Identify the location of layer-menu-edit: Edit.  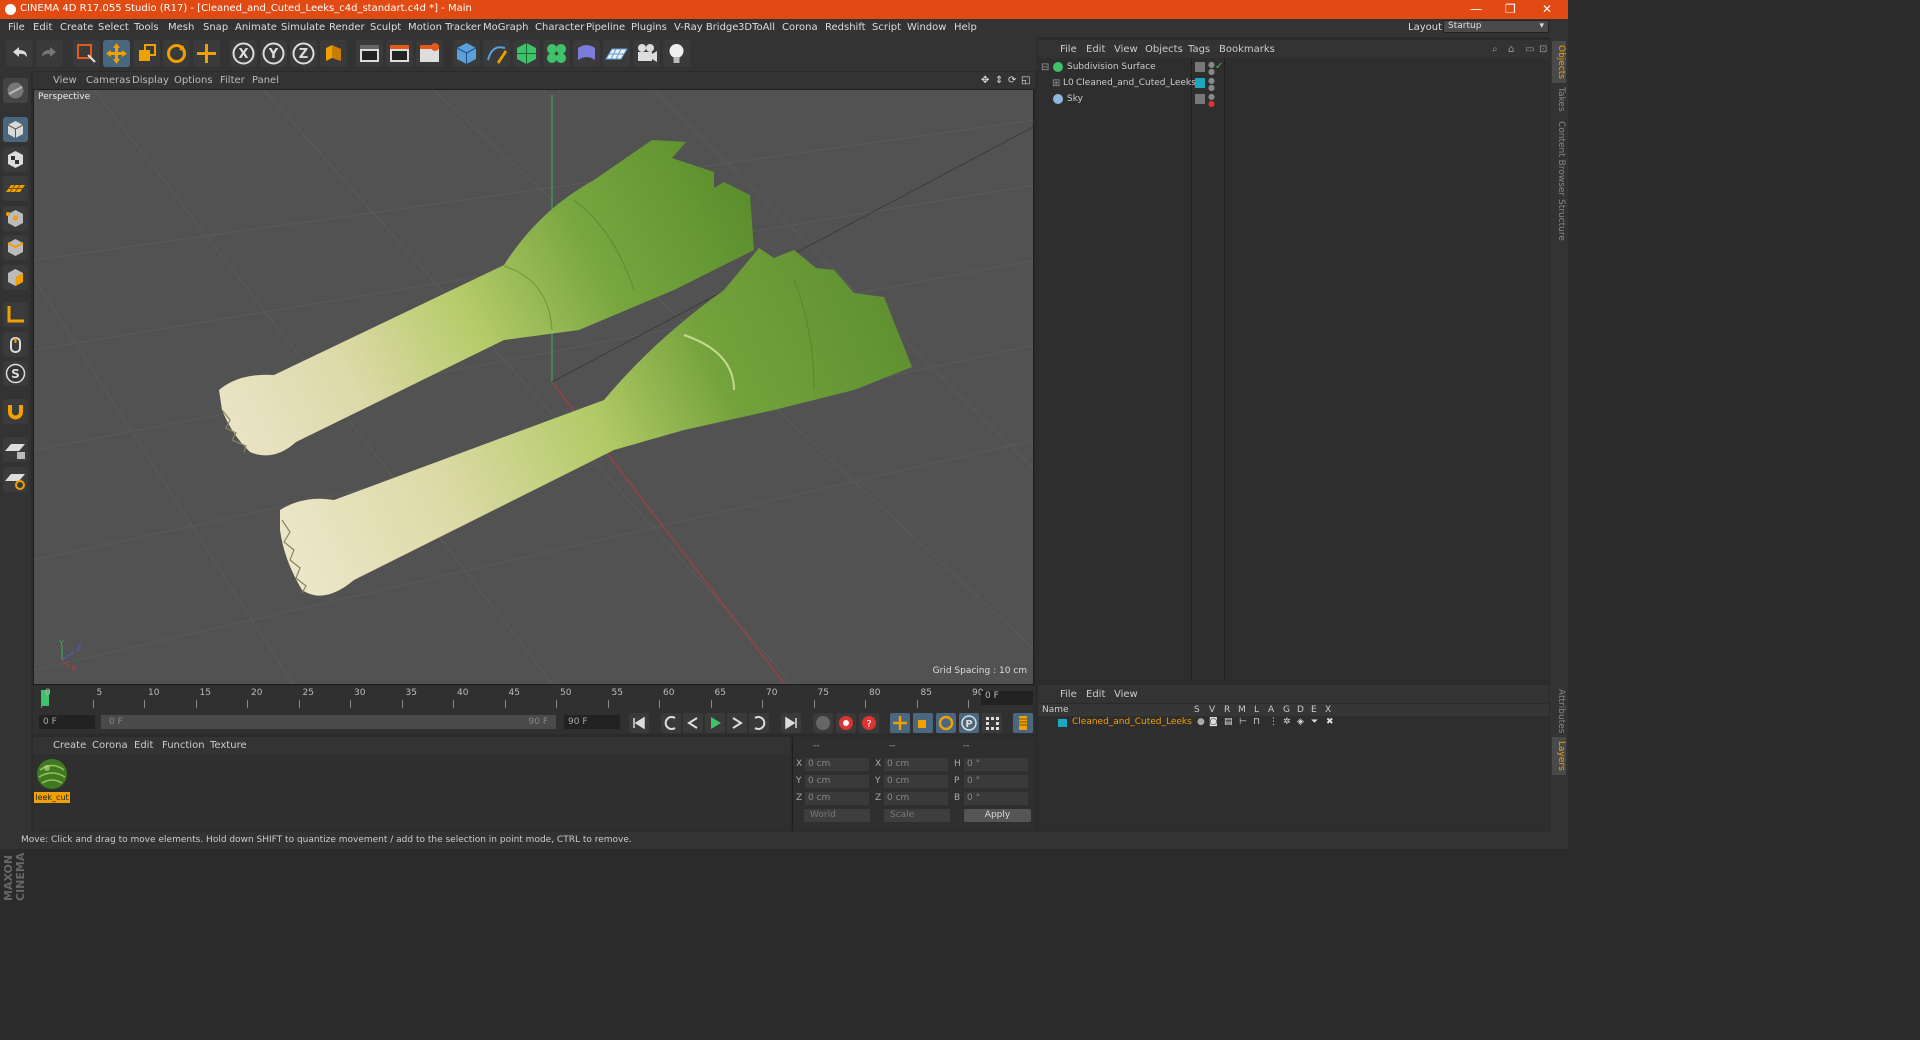
(1095, 694).